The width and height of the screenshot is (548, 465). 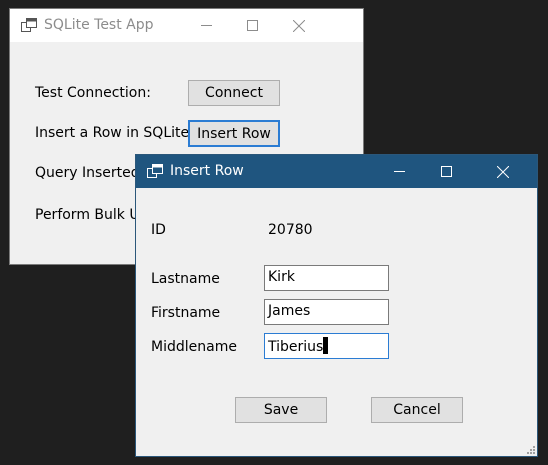 I want to click on middlename-input: Tiberius, so click(x=326, y=346).